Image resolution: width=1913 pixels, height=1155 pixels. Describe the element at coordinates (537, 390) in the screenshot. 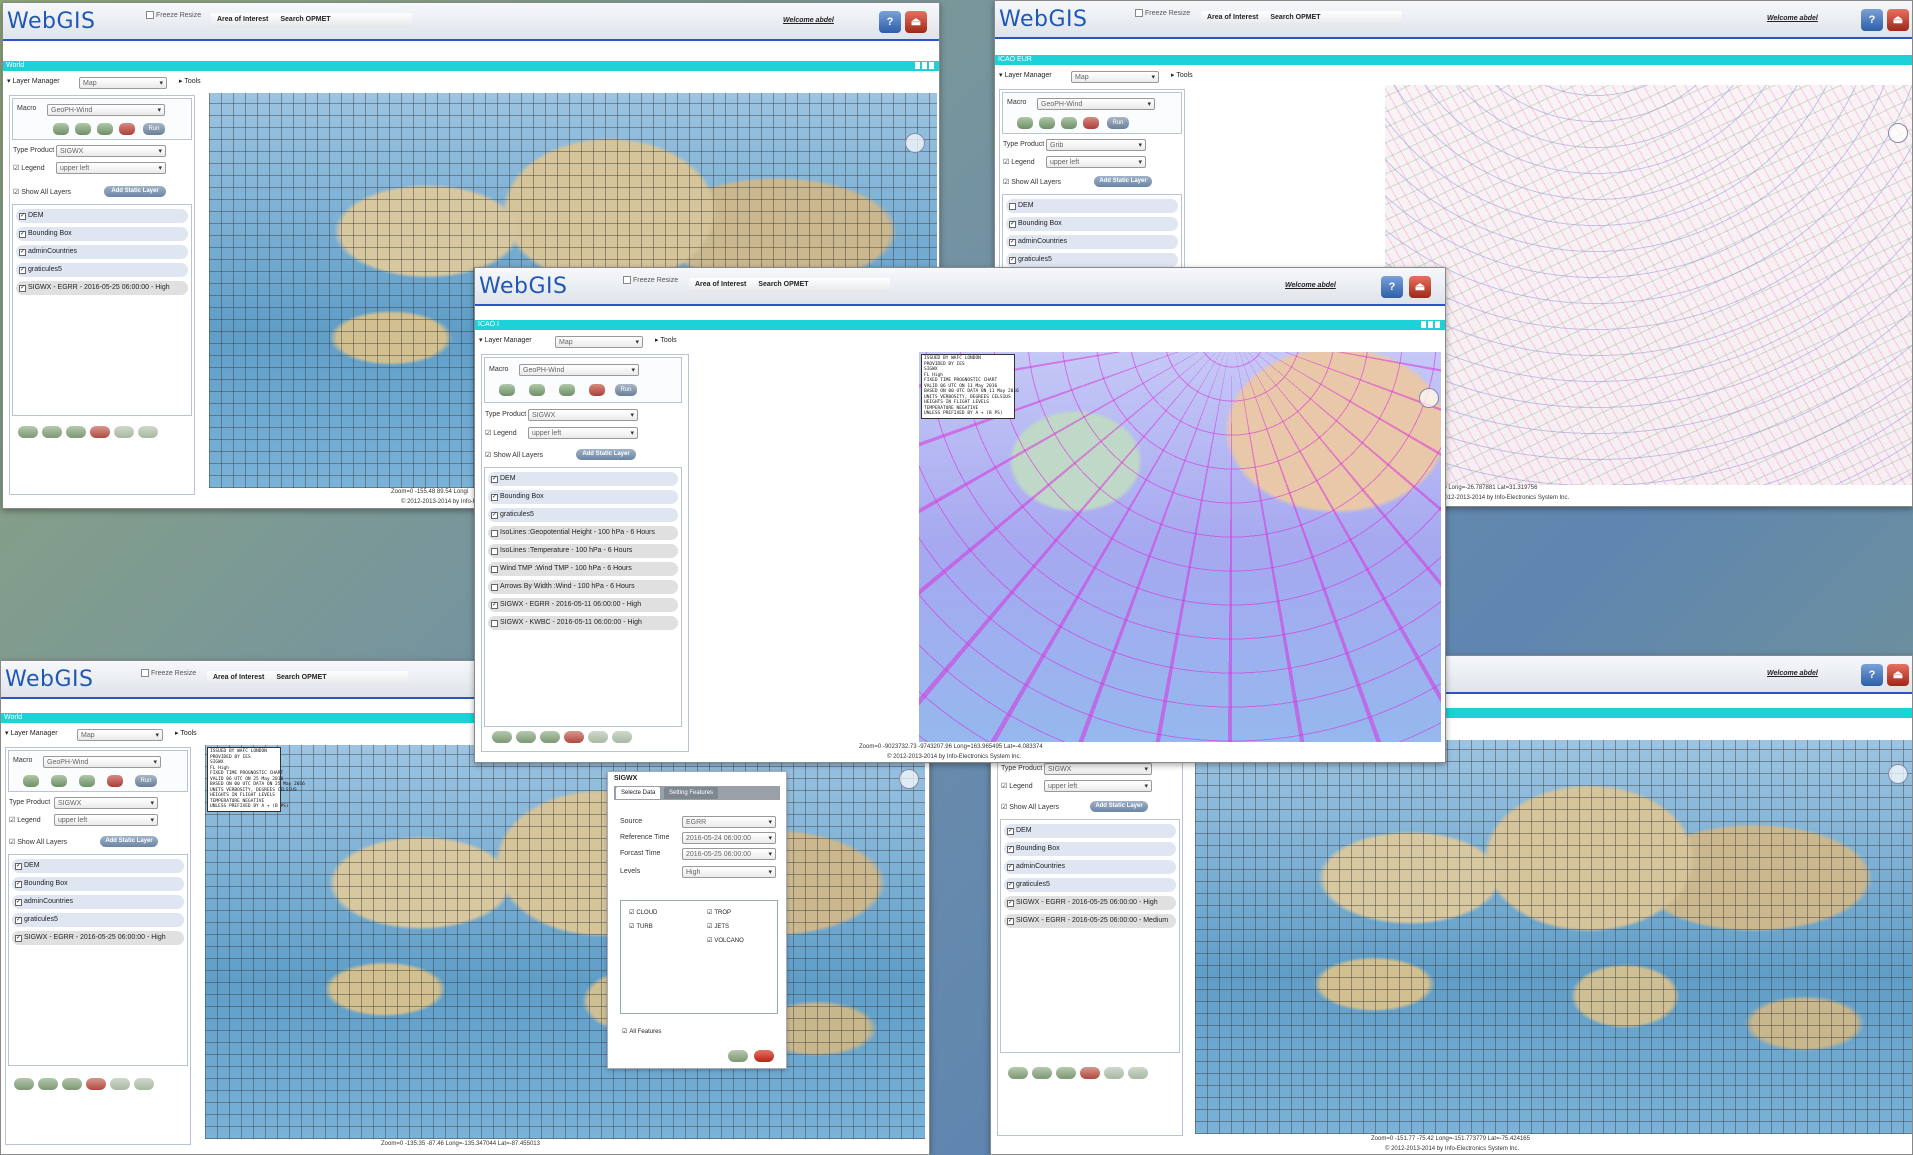

I see `edit-icon` at that location.